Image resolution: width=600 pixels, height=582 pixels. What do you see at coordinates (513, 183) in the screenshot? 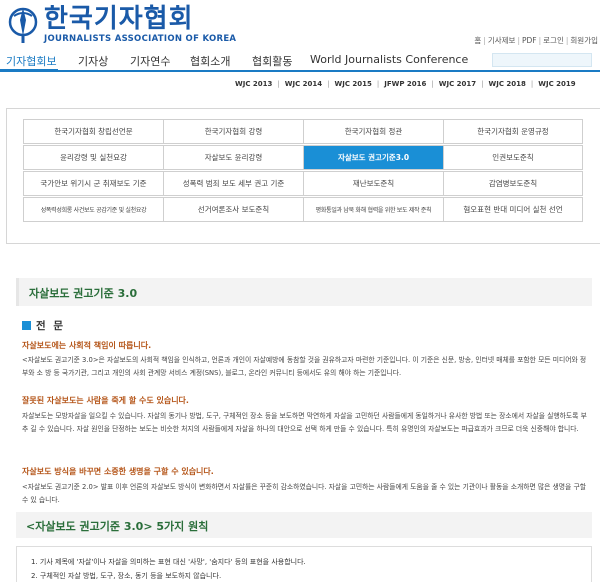
I see `menu-epidemic-report: 감염병보도준칙` at bounding box center [513, 183].